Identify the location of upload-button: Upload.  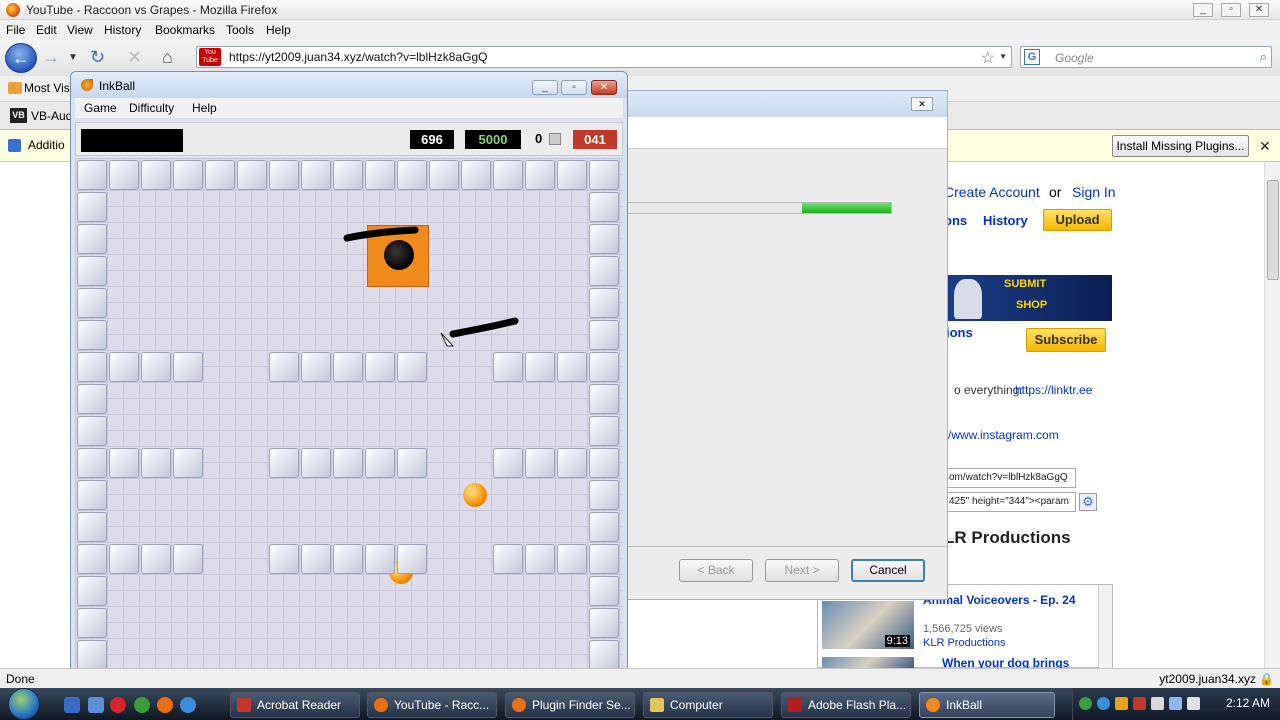
(1077, 220).